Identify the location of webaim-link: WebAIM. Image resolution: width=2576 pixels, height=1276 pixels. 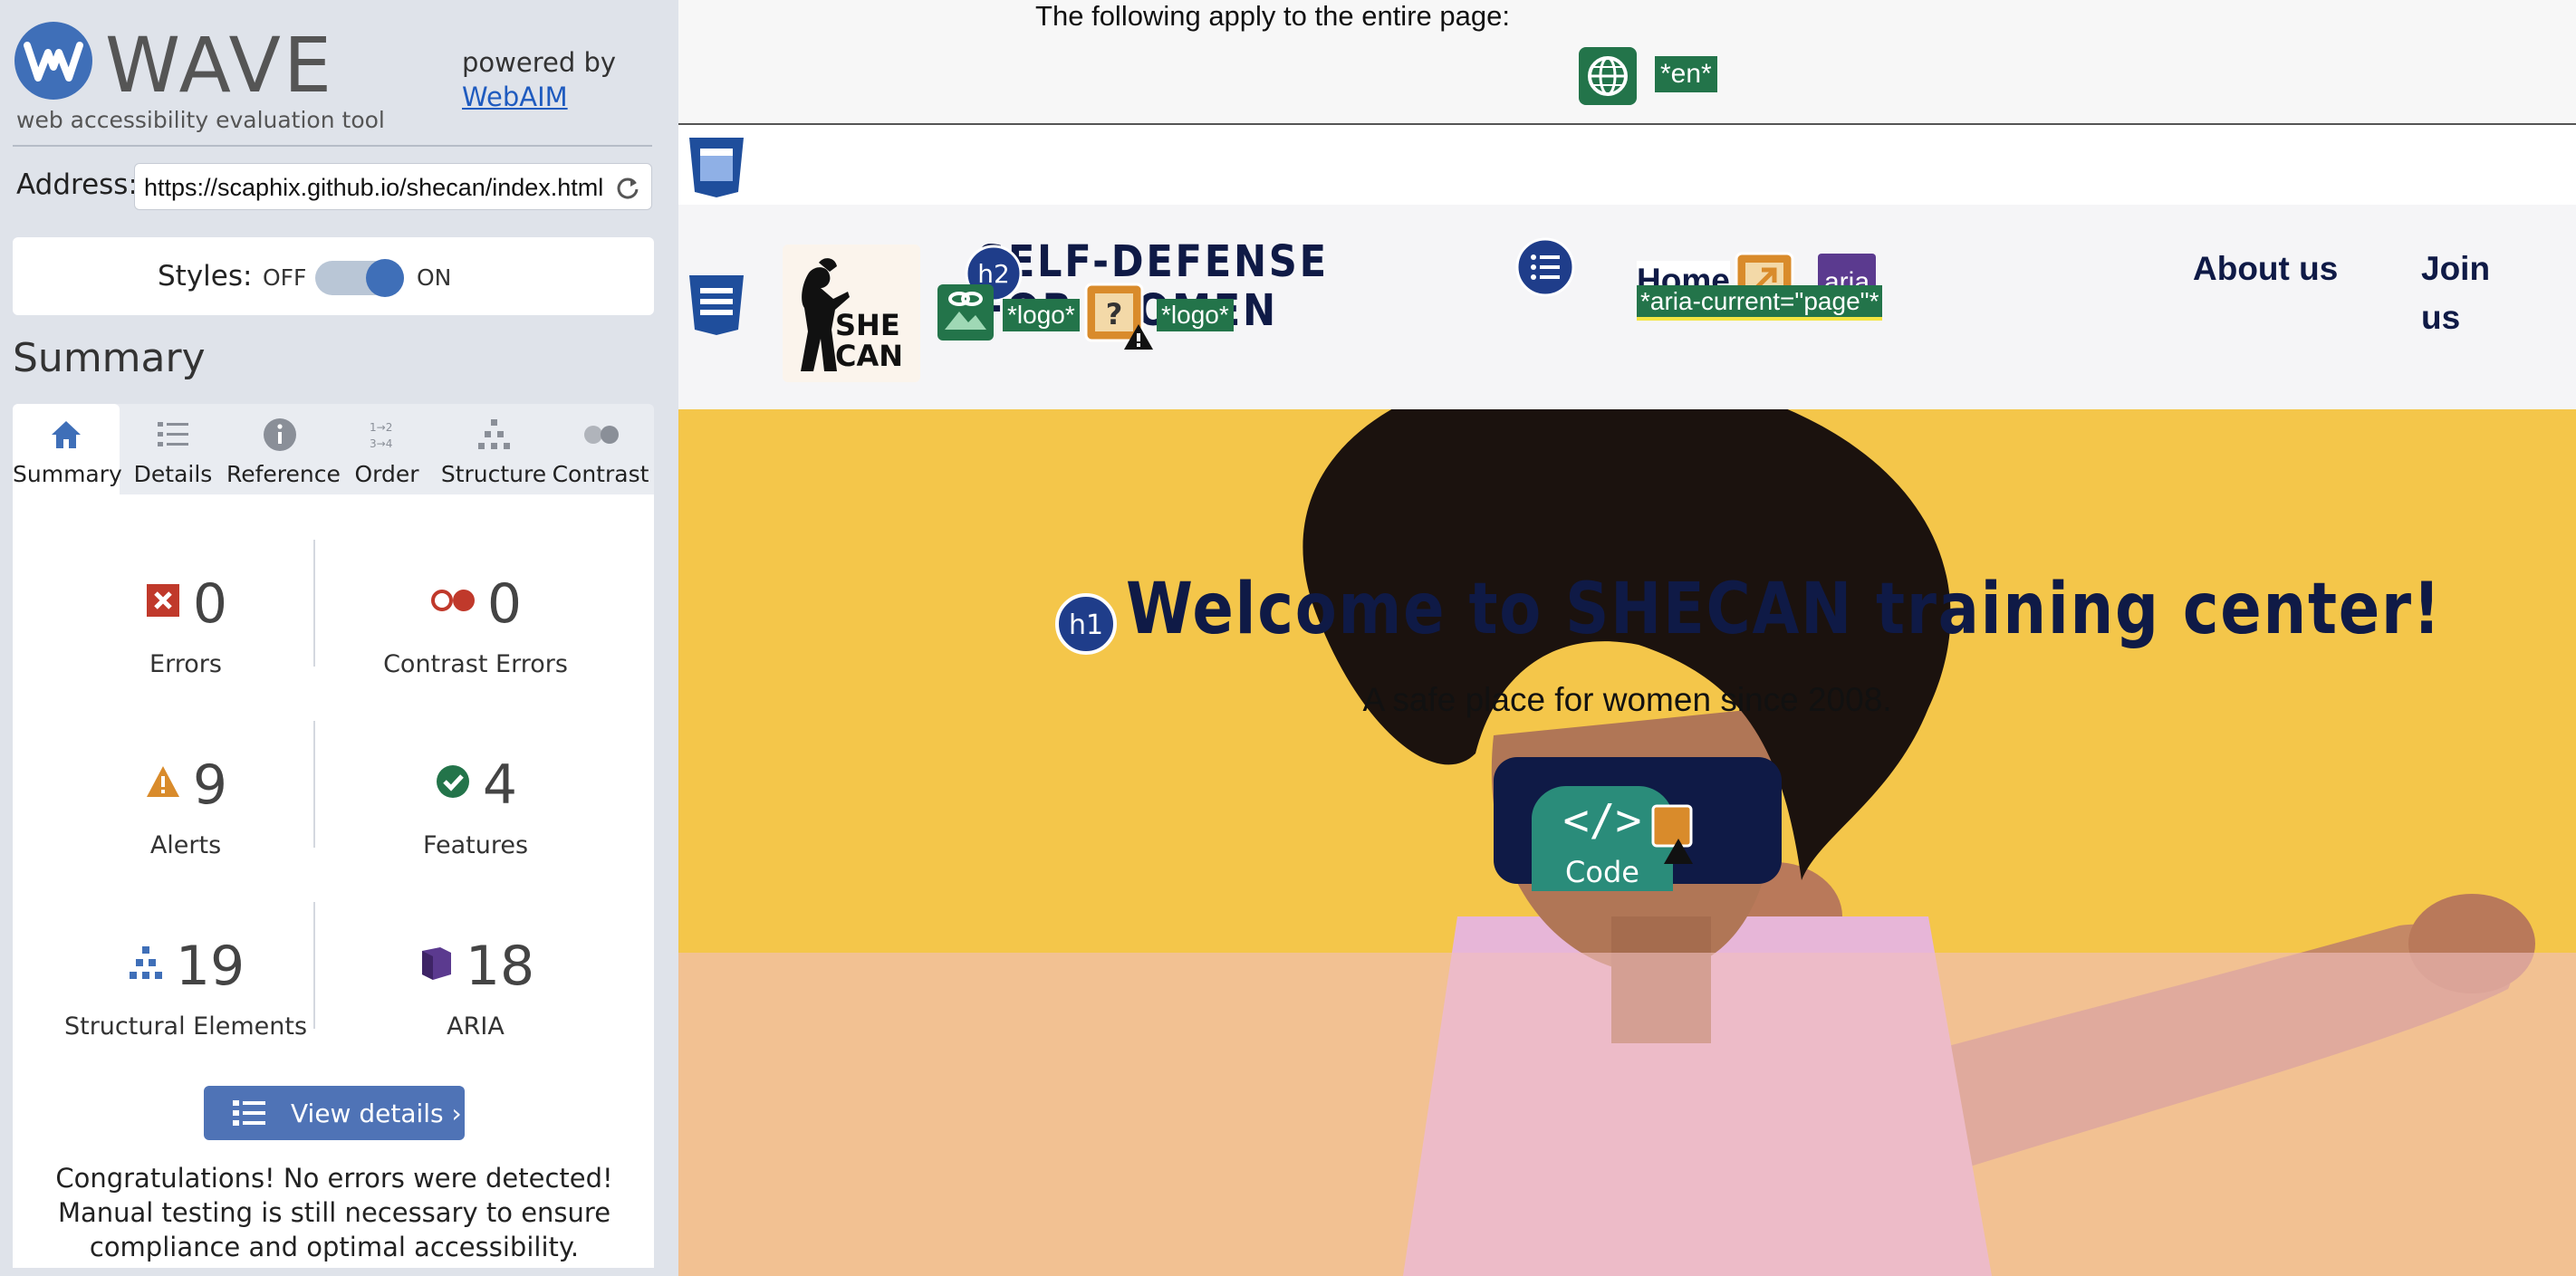
(515, 97).